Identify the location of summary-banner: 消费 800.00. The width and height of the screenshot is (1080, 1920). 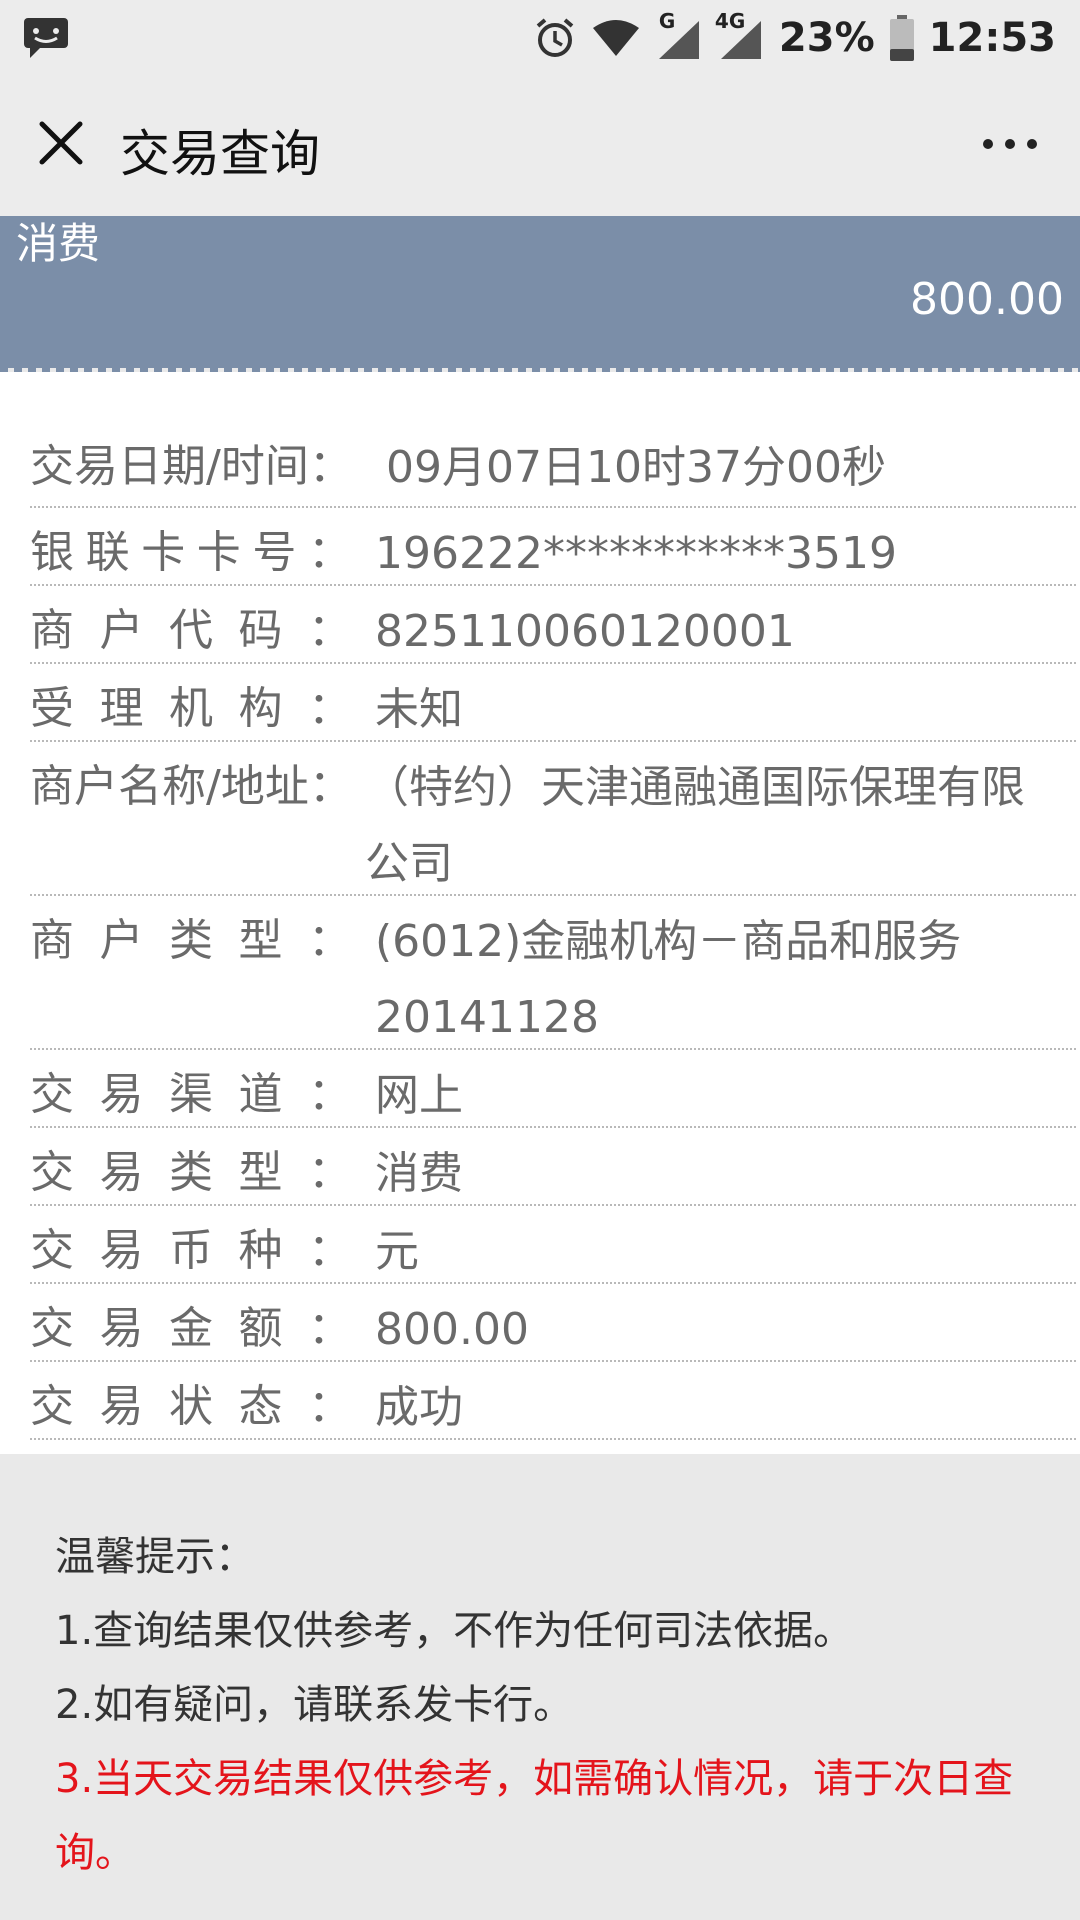
(540, 292).